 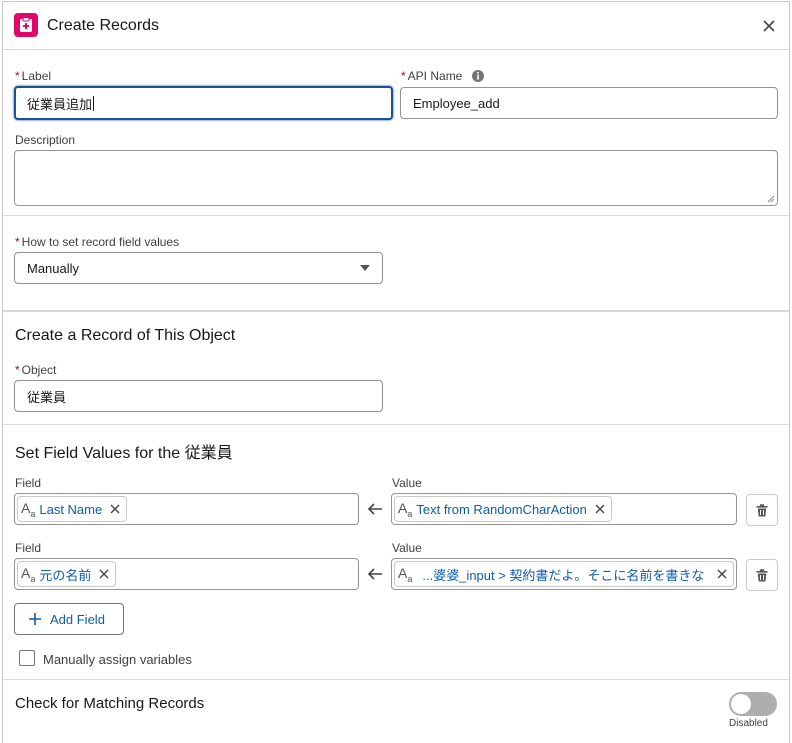 What do you see at coordinates (478, 76) in the screenshot?
I see `info-icon` at bounding box center [478, 76].